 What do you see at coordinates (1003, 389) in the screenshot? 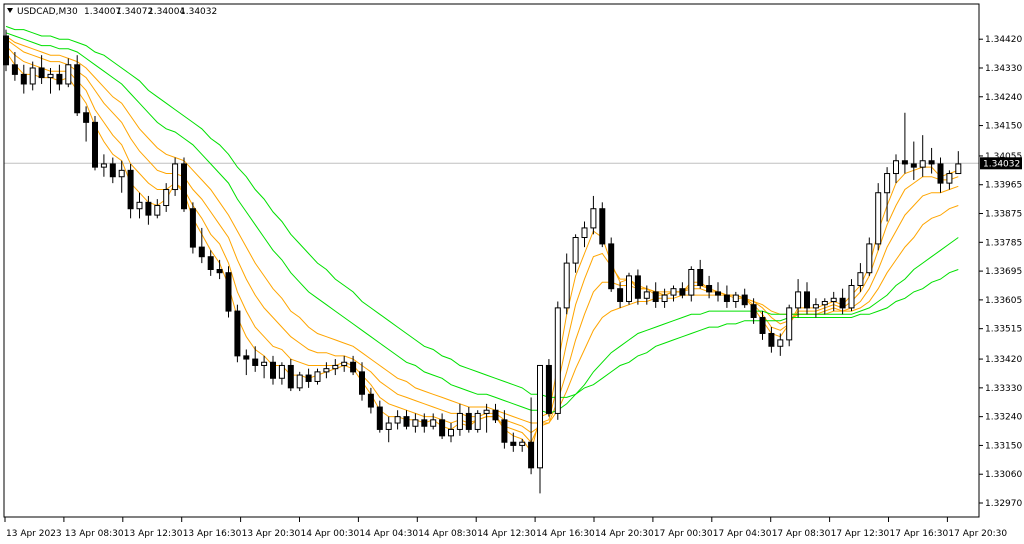
I see `y-tick-label: 1.33330` at bounding box center [1003, 389].